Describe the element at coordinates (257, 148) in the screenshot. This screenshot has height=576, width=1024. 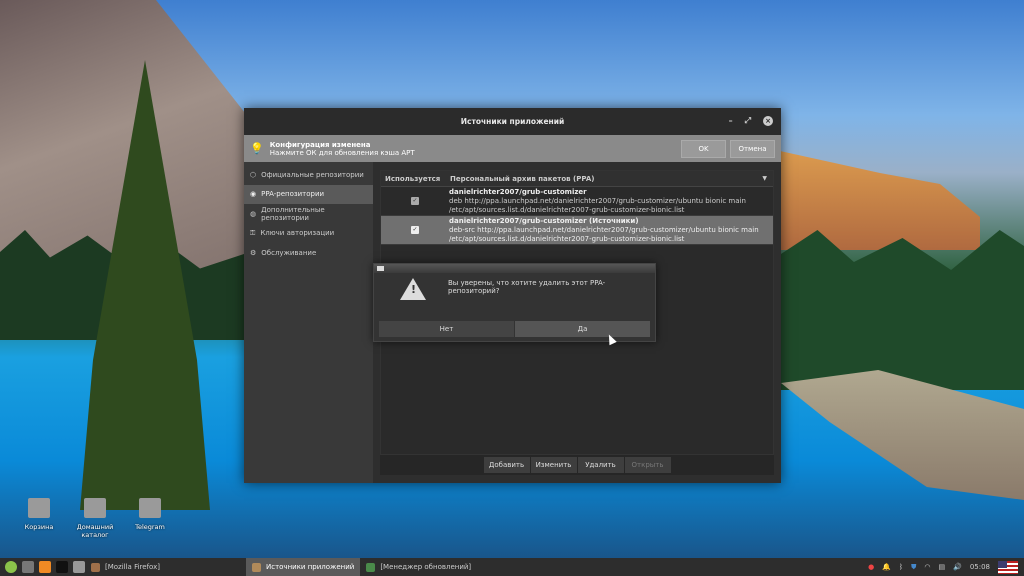
I see `lightbulb-icon: 💡` at that location.